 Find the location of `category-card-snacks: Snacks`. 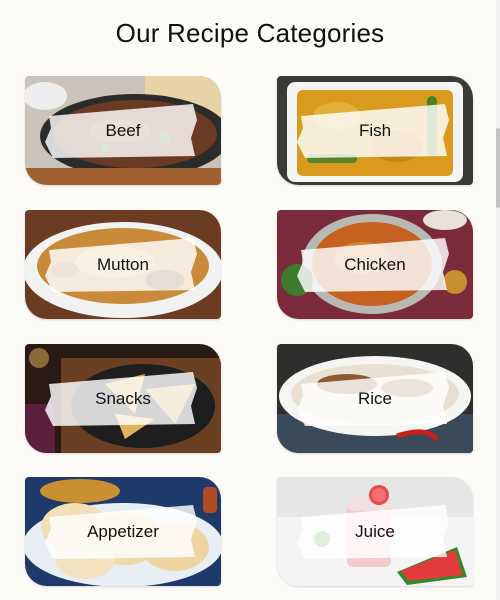

category-card-snacks: Snacks is located at coordinates (123, 398).